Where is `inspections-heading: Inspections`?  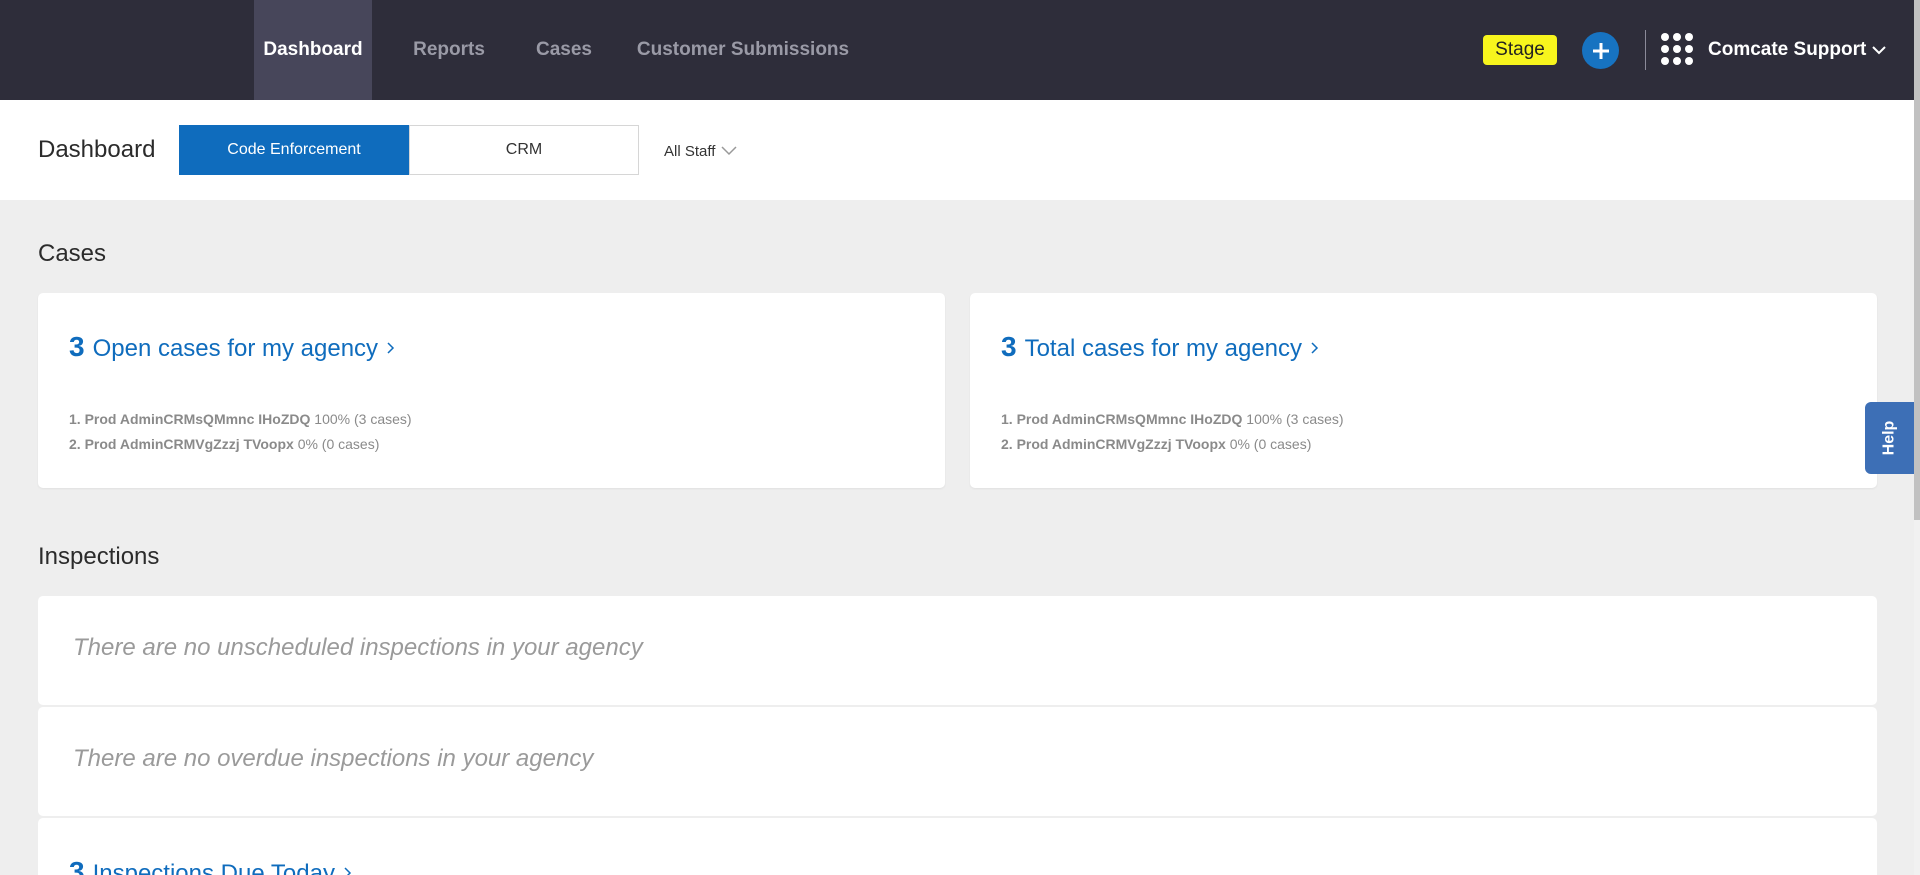
inspections-heading: Inspections is located at coordinates (99, 556).